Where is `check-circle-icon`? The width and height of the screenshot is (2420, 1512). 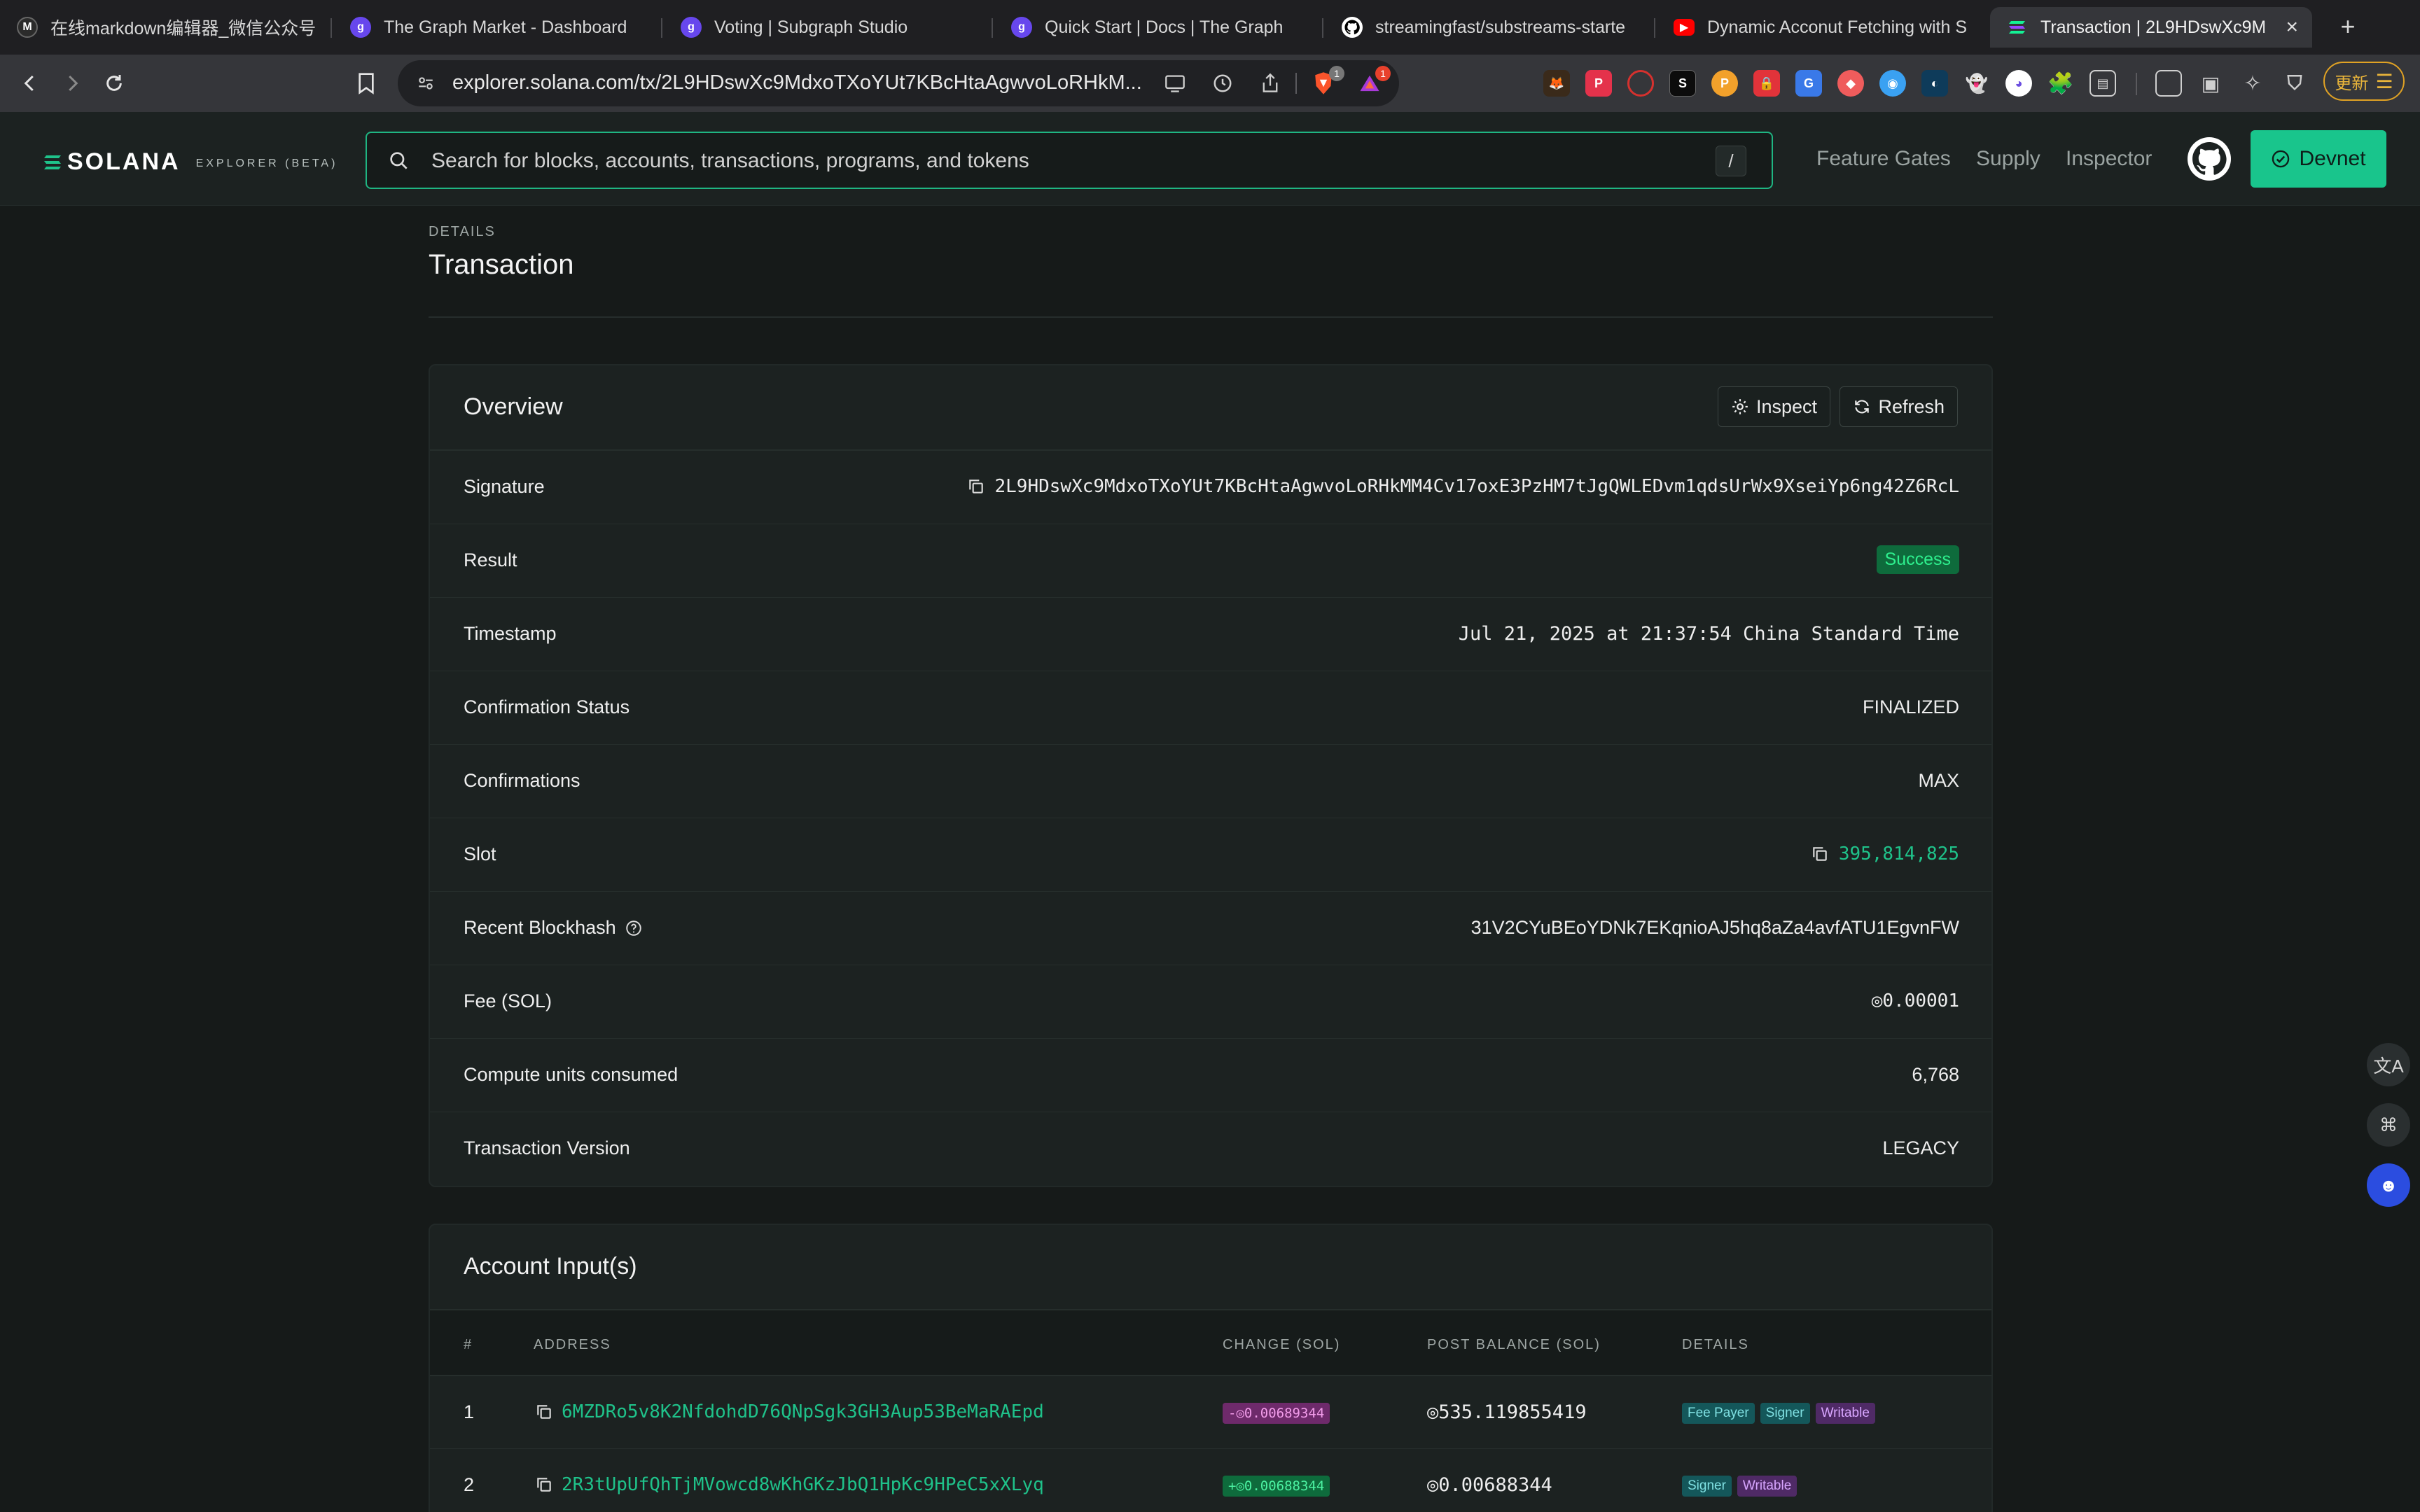 check-circle-icon is located at coordinates (2281, 159).